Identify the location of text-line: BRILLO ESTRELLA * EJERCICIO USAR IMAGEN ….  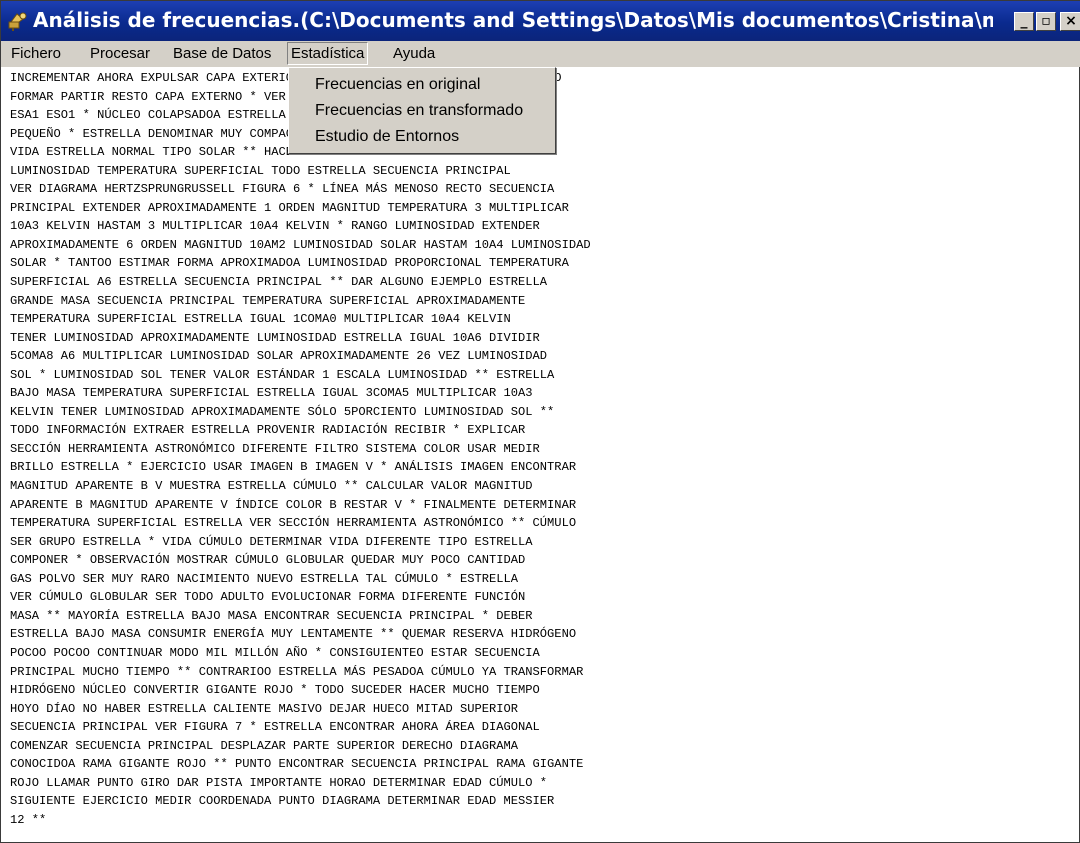
(293, 467).